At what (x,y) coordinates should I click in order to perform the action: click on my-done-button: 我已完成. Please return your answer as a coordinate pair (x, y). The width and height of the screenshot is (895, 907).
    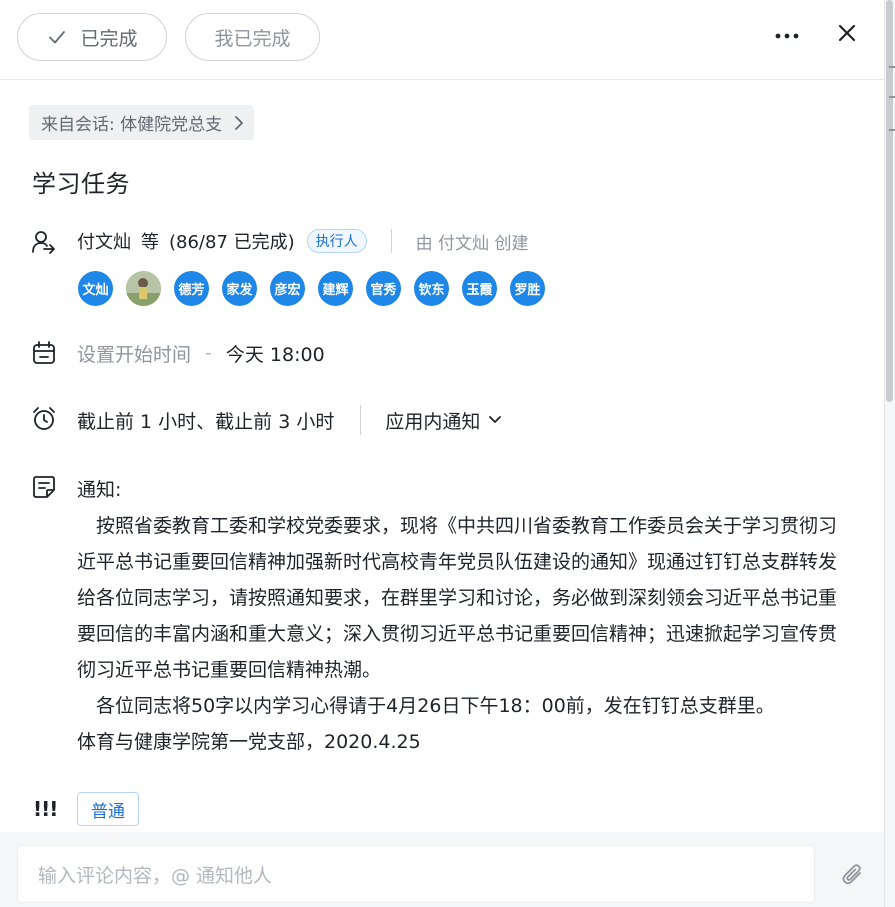
    Looking at the image, I should click on (252, 37).